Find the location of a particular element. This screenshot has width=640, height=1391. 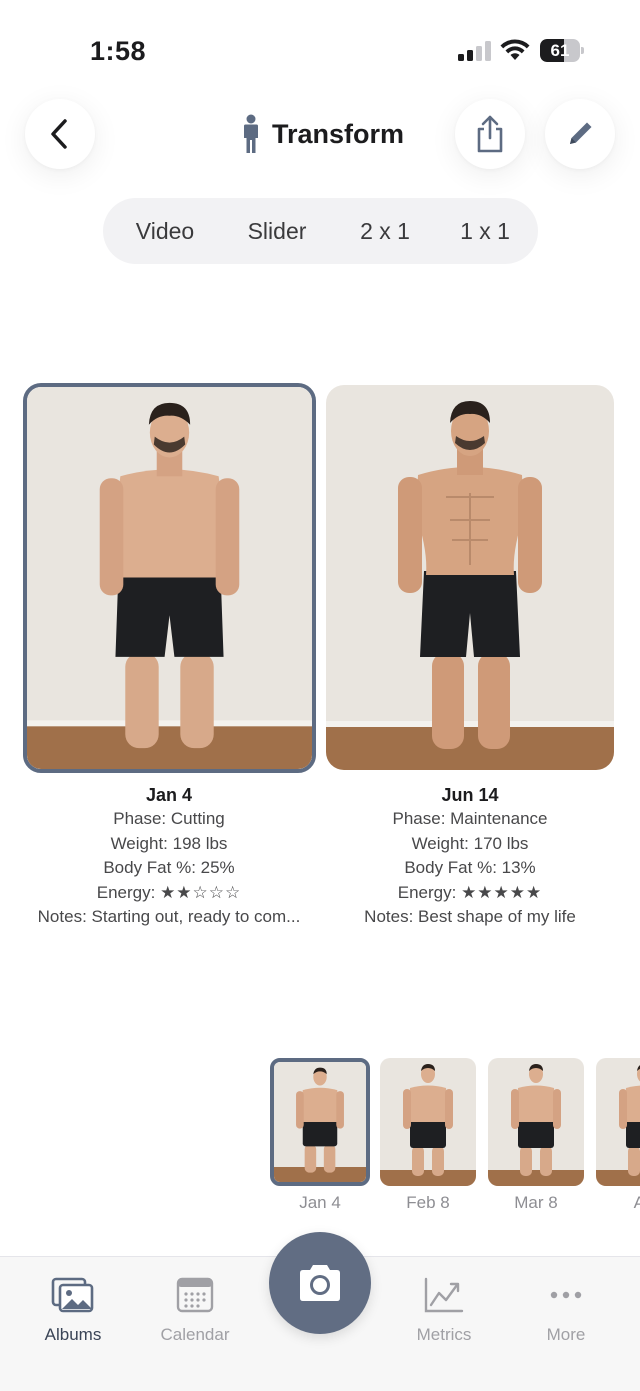

thumbnail-item: Mar 8 is located at coordinates (536, 1135).